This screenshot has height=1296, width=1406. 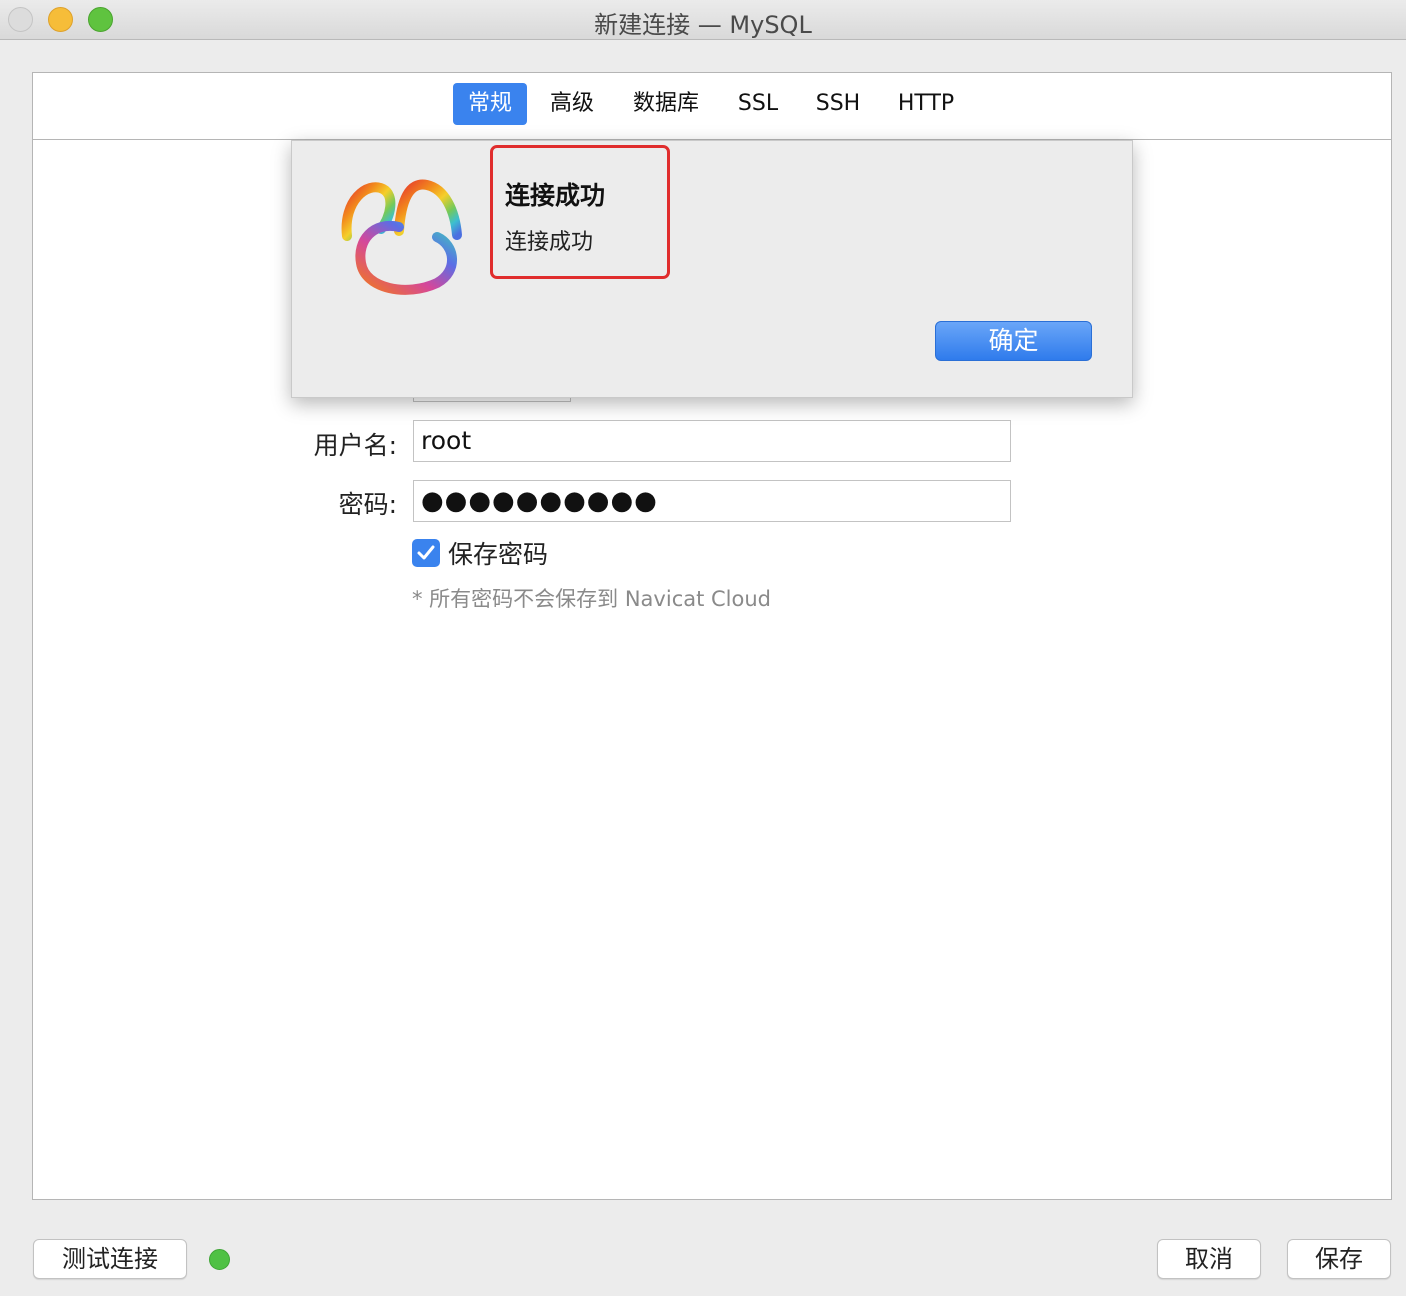 I want to click on highlight-box, so click(x=580, y=212).